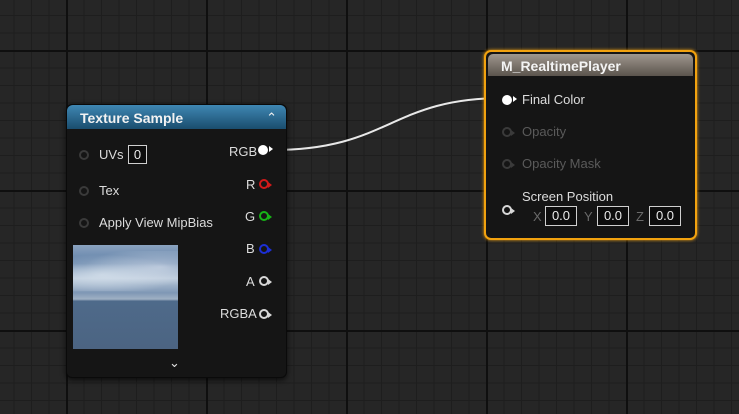  I want to click on texture-sample-title: Texture Sample, so click(132, 118).